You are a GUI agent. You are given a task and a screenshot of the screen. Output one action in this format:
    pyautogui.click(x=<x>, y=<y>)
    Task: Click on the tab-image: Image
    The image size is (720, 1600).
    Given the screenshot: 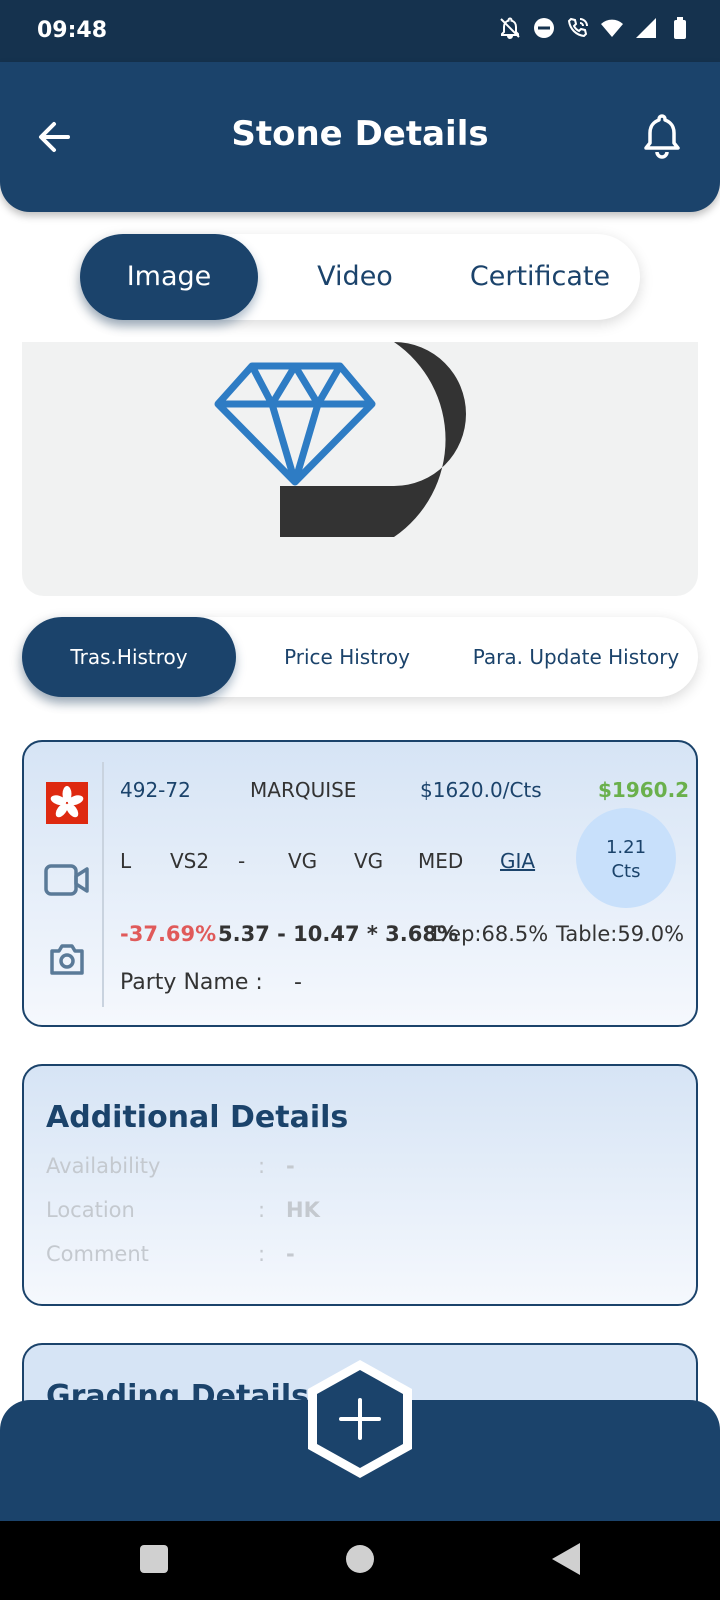 What is the action you would take?
    pyautogui.click(x=169, y=277)
    